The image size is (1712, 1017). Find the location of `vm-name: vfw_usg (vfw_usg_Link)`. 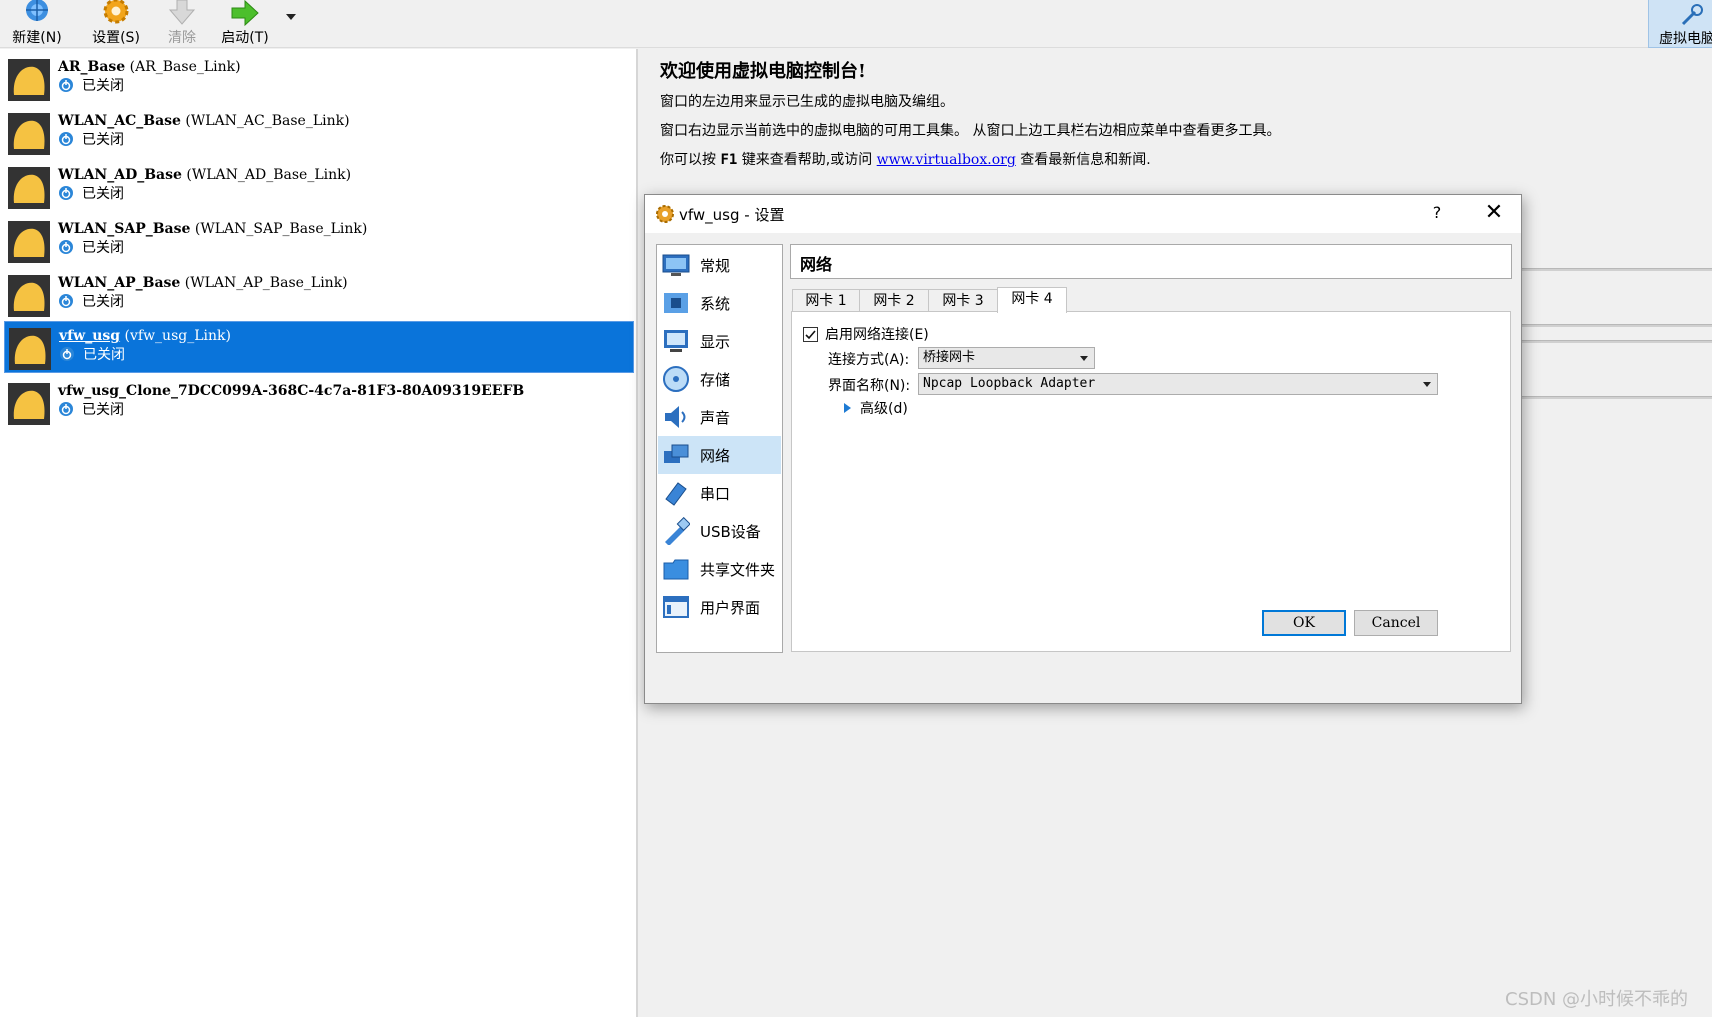

vm-name: vfw_usg (vfw_usg_Link) is located at coordinates (145, 336).